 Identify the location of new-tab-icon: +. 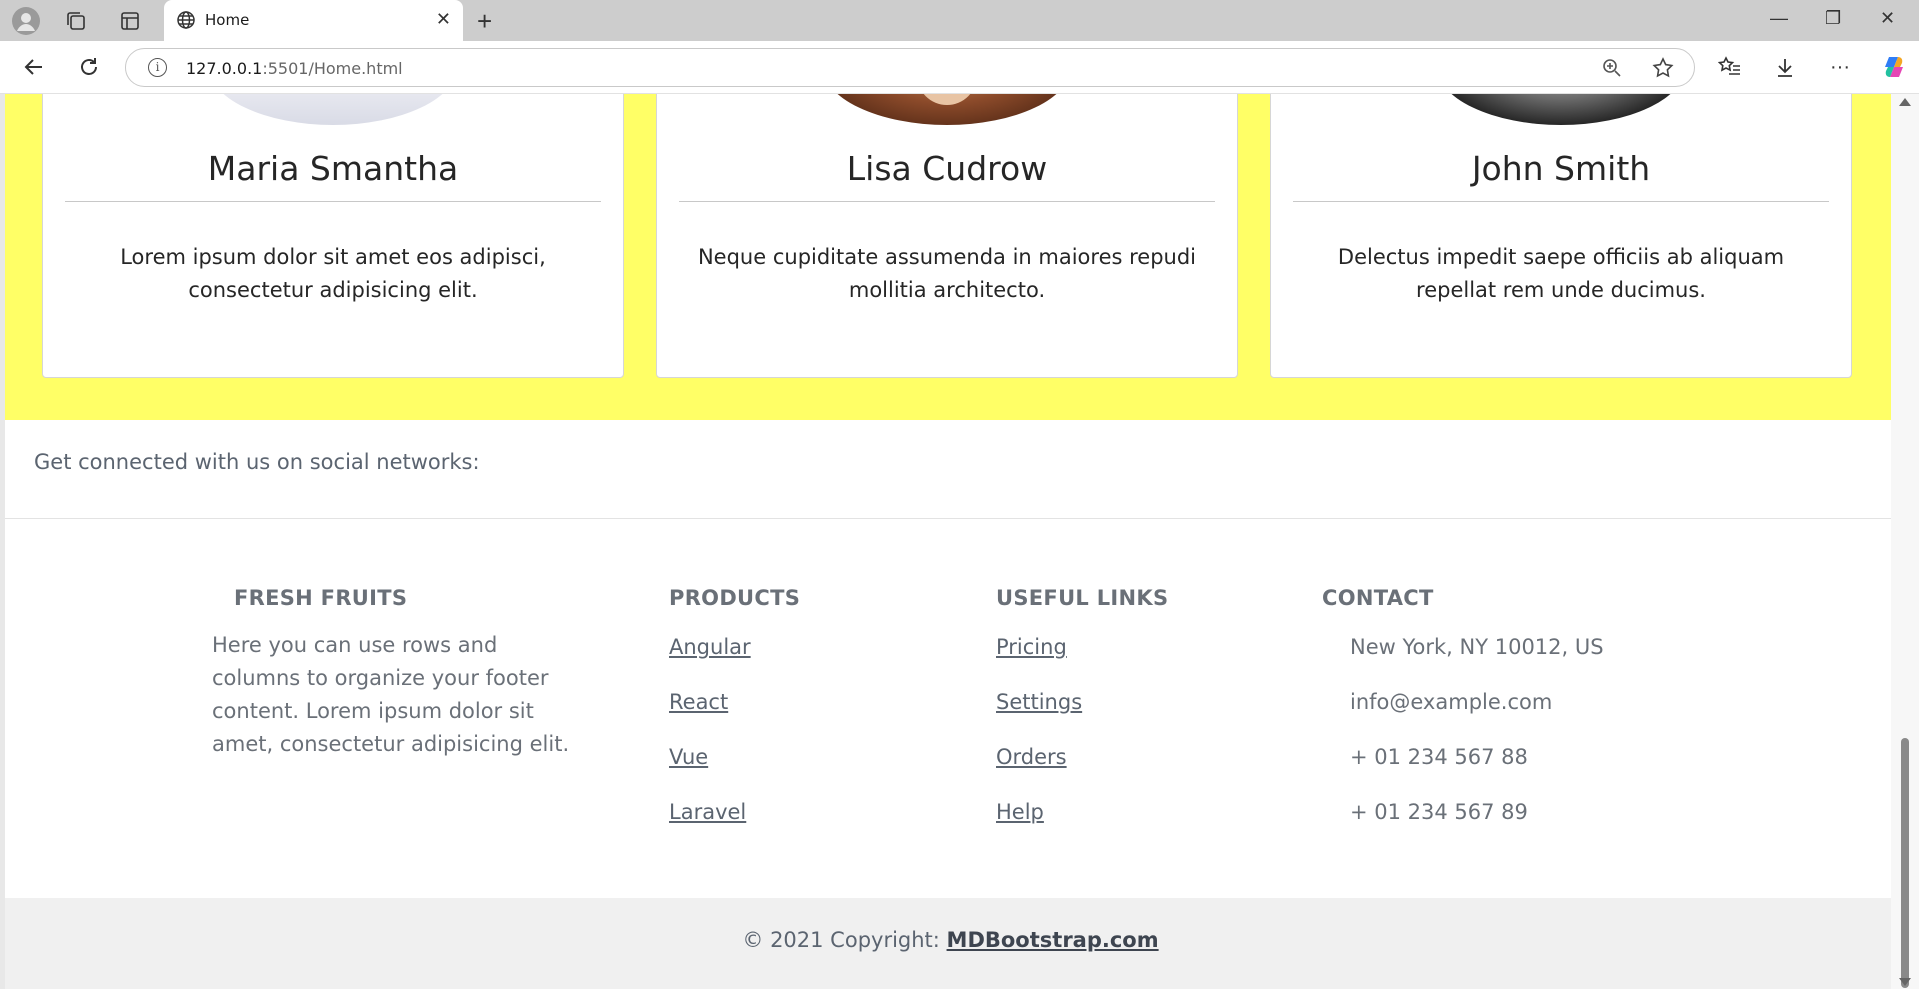
(484, 21).